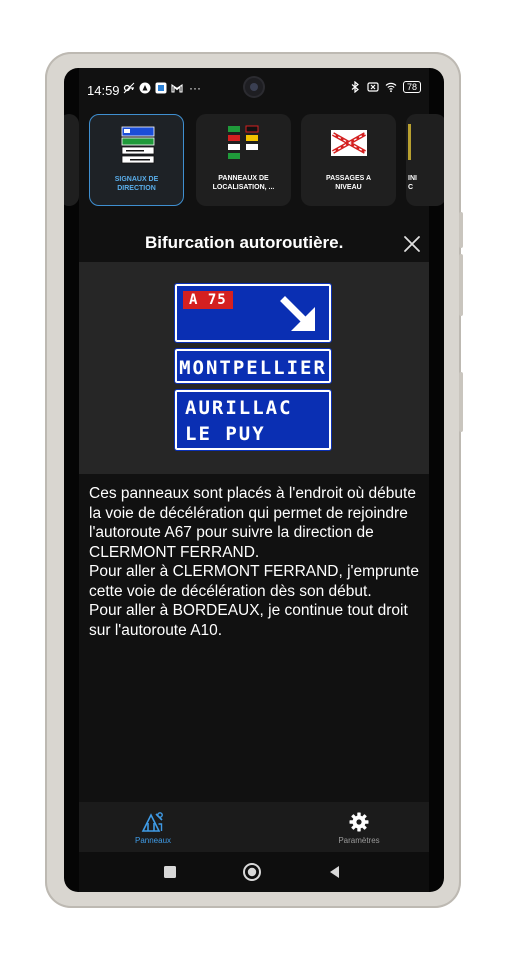  Describe the element at coordinates (425, 160) in the screenshot. I see `category-card-partial-next: INI C` at that location.